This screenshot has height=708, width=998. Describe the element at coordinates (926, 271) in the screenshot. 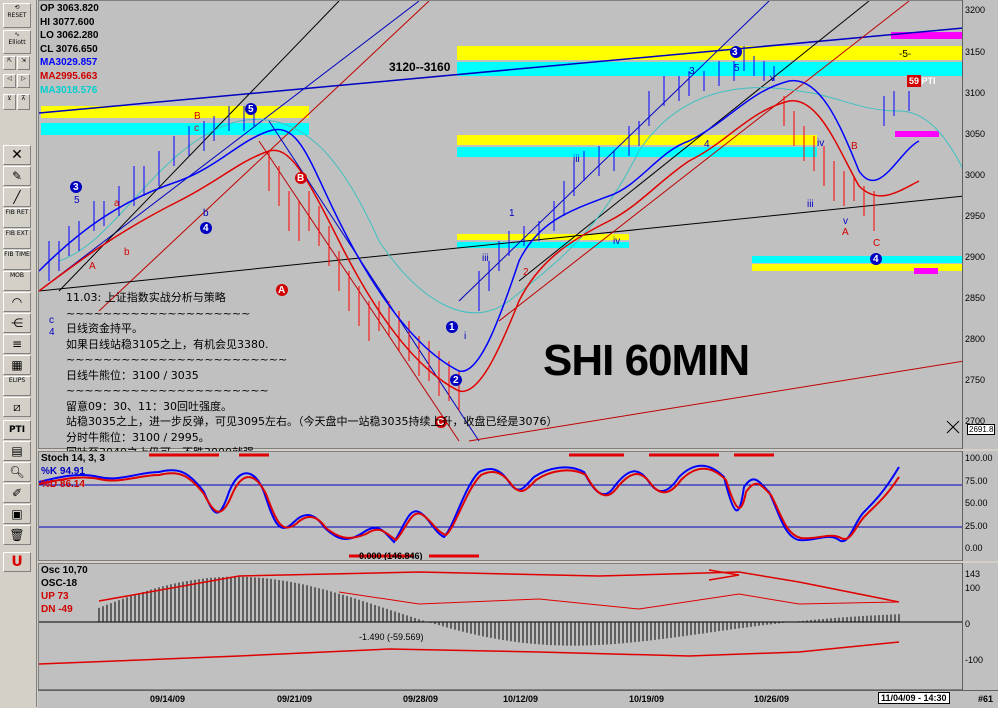

I see `zone-magenta-low` at that location.